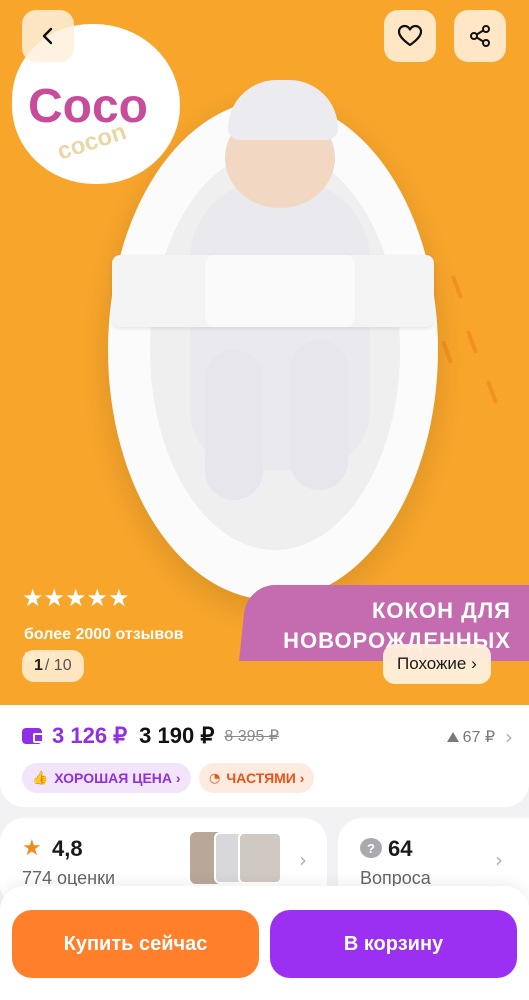  What do you see at coordinates (32, 848) in the screenshot?
I see `star-icon: ★` at bounding box center [32, 848].